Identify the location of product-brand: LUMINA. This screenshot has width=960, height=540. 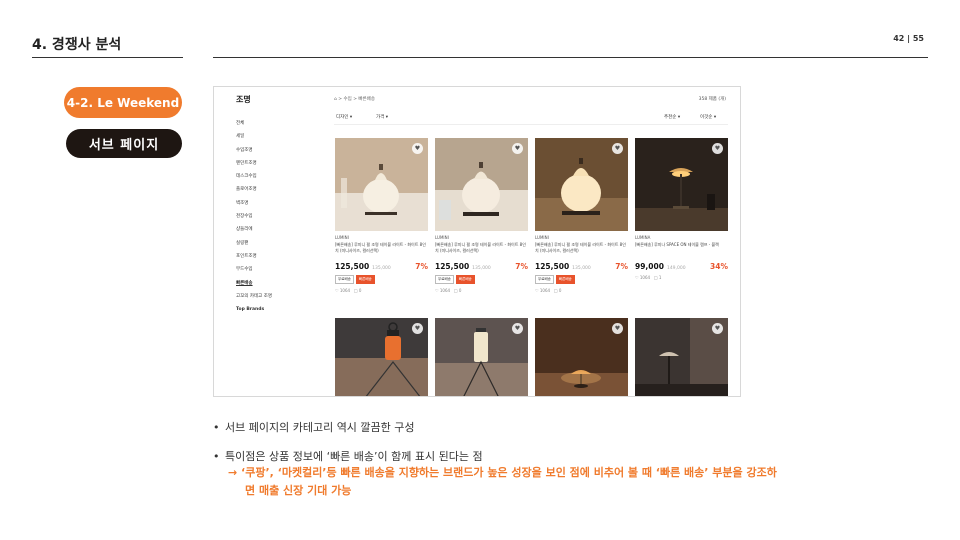
(643, 237).